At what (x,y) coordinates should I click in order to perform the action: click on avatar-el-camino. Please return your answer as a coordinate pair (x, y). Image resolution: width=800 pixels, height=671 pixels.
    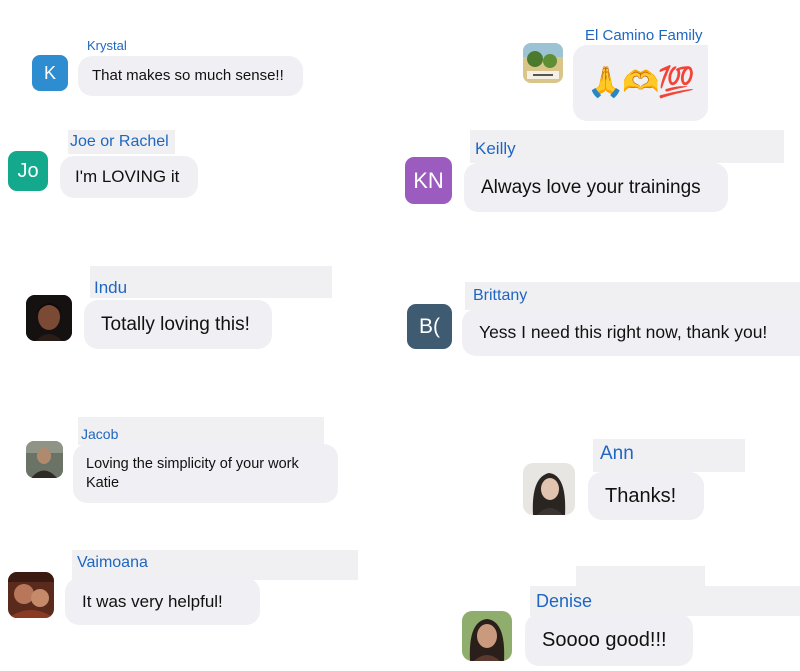
    Looking at the image, I should click on (543, 63).